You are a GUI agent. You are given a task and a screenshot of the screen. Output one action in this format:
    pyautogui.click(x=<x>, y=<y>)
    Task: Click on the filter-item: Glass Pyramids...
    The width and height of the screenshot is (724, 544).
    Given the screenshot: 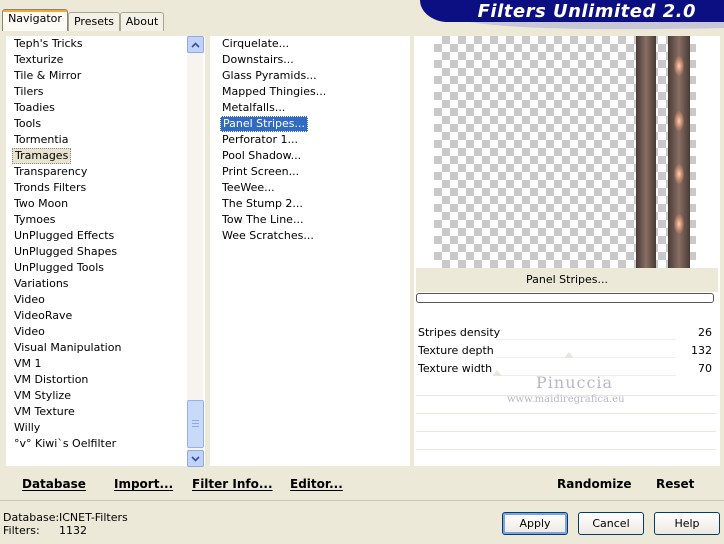 What is the action you would take?
    pyautogui.click(x=269, y=76)
    